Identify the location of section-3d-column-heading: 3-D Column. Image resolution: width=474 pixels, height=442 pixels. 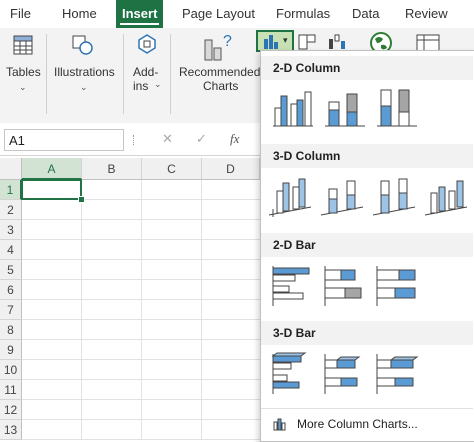
(367, 156).